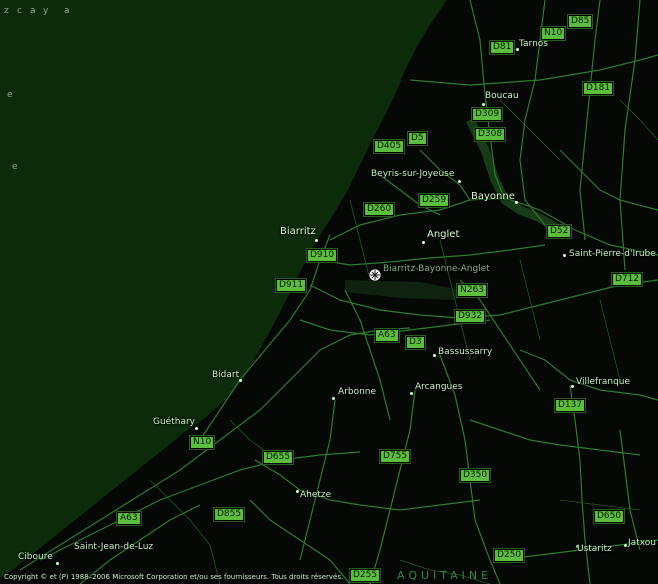 This screenshot has width=658, height=584. Describe the element at coordinates (434, 200) in the screenshot. I see `road-shield-d259: D259` at that location.